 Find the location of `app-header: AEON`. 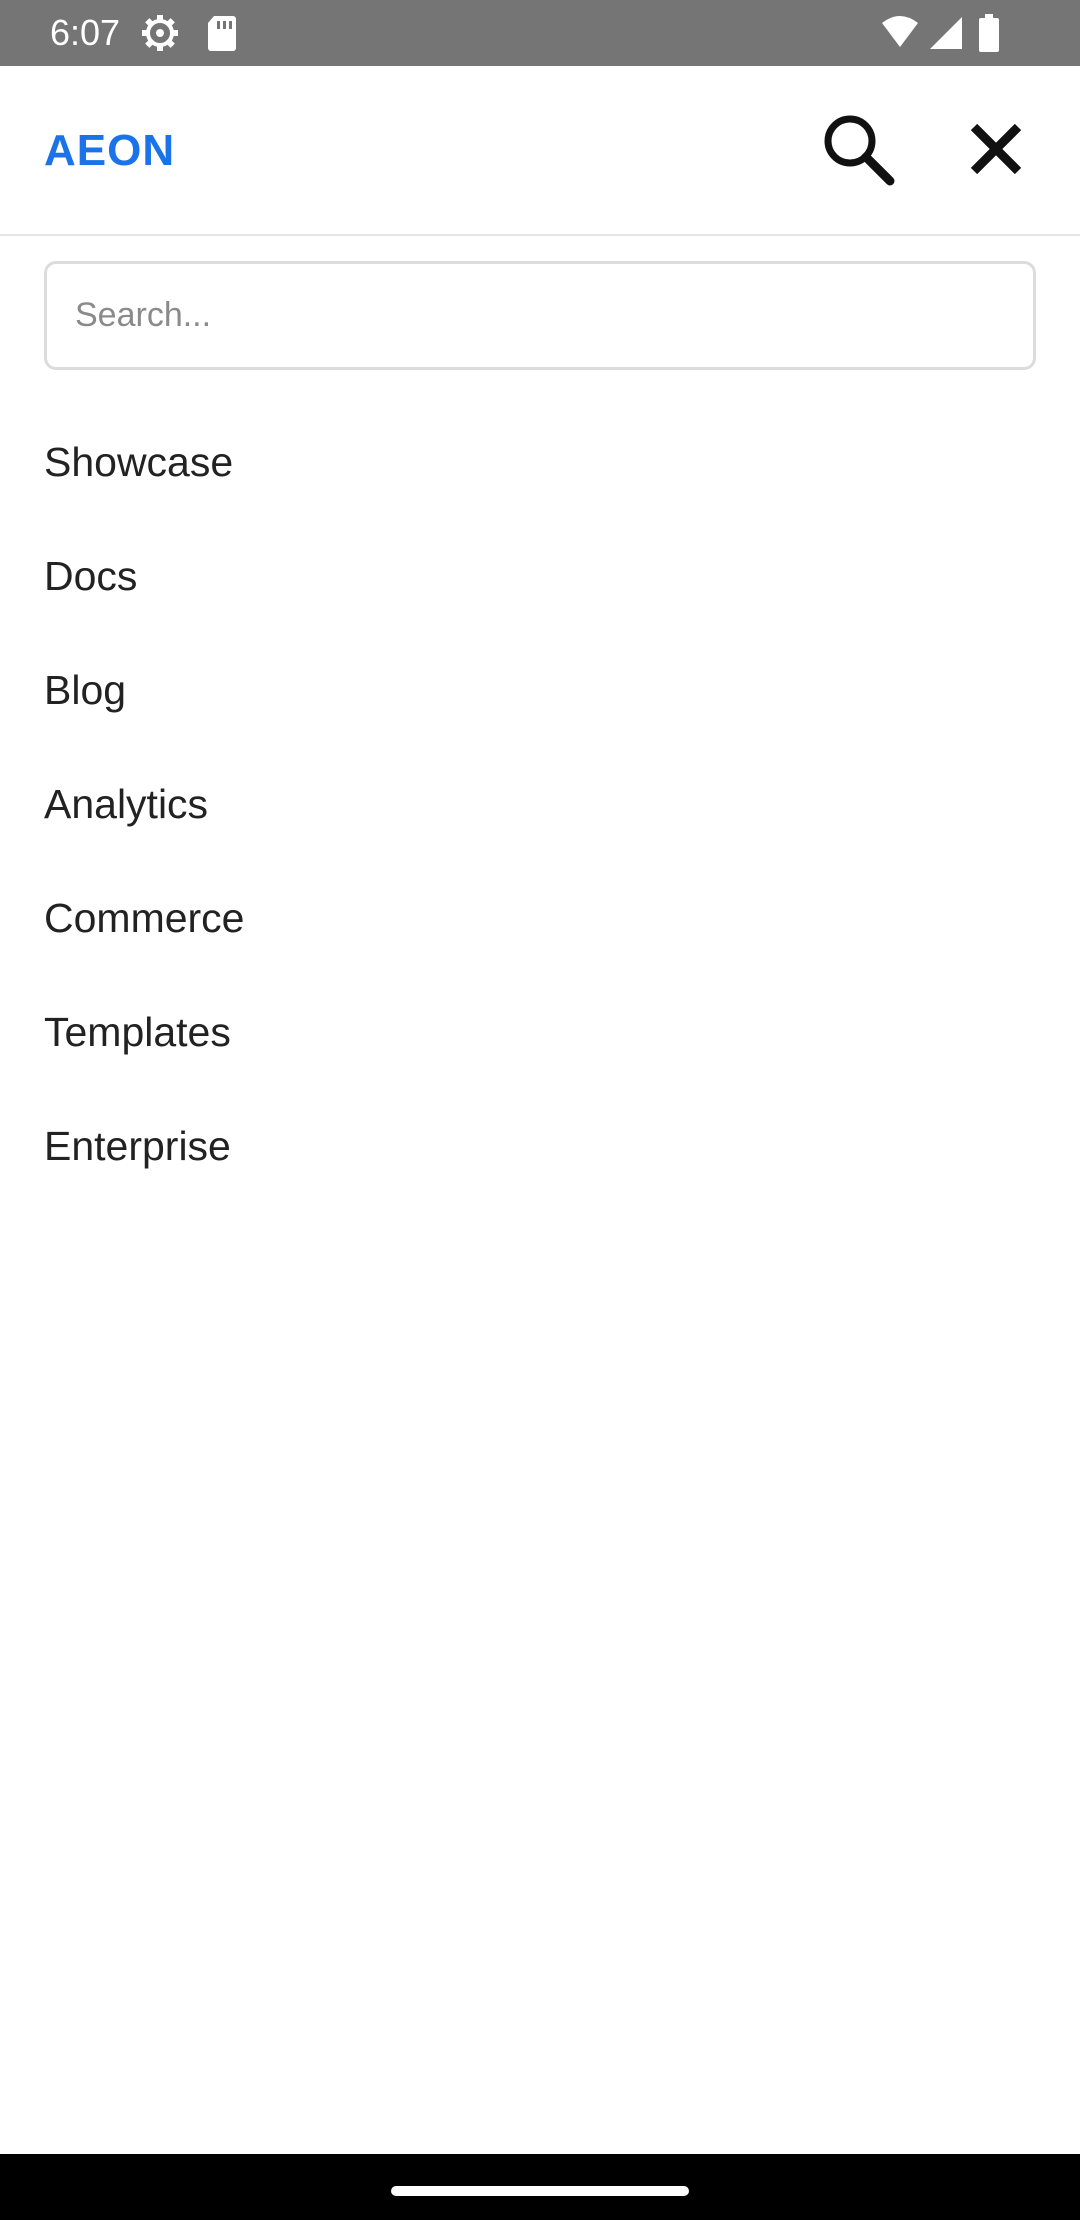

app-header: AEON is located at coordinates (540, 151).